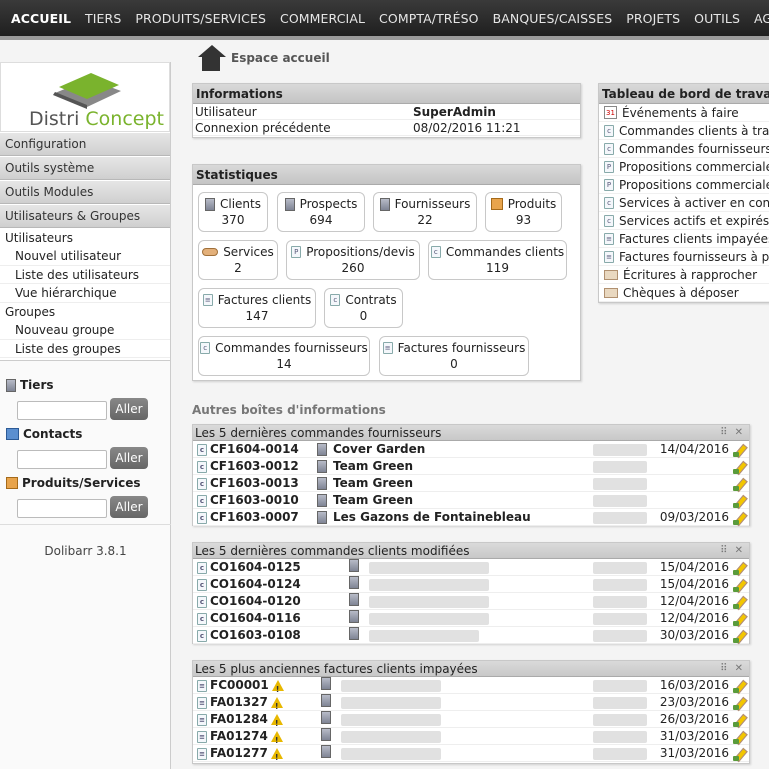 Image resolution: width=769 pixels, height=769 pixels. What do you see at coordinates (85, 97) in the screenshot?
I see `company-logo: Distri Concept` at bounding box center [85, 97].